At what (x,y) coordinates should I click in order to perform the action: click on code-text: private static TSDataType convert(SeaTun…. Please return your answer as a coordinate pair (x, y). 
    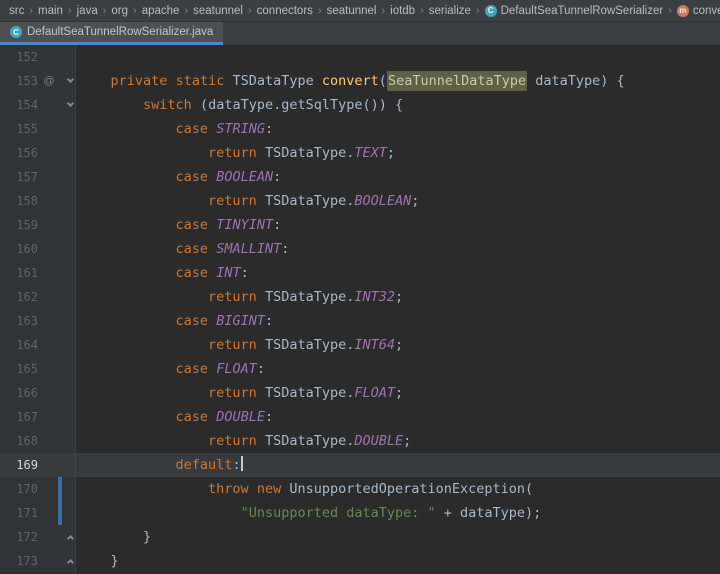
    Looking at the image, I should click on (398, 81).